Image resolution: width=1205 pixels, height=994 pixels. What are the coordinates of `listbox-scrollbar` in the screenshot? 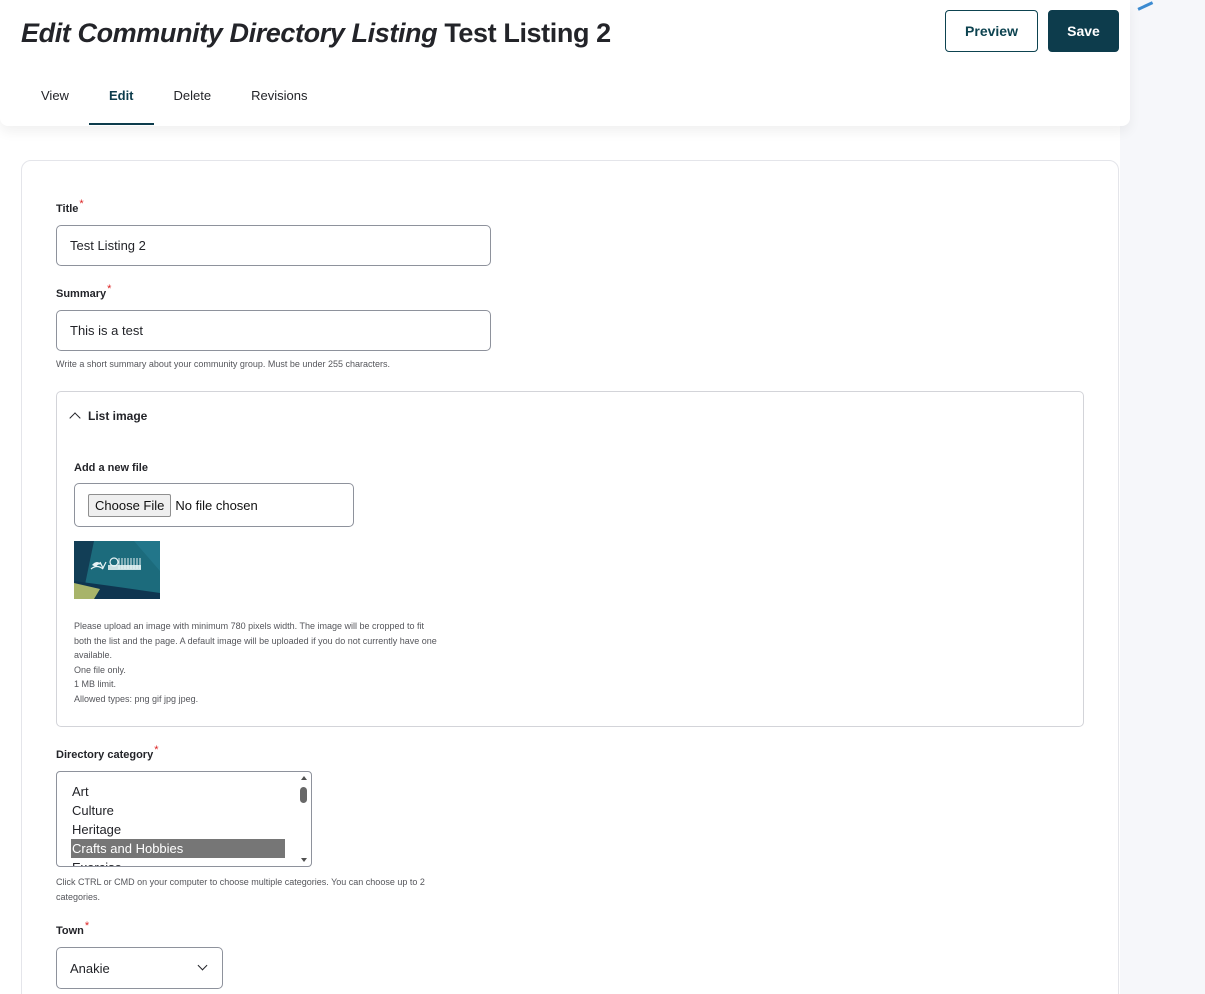 It's located at (304, 819).